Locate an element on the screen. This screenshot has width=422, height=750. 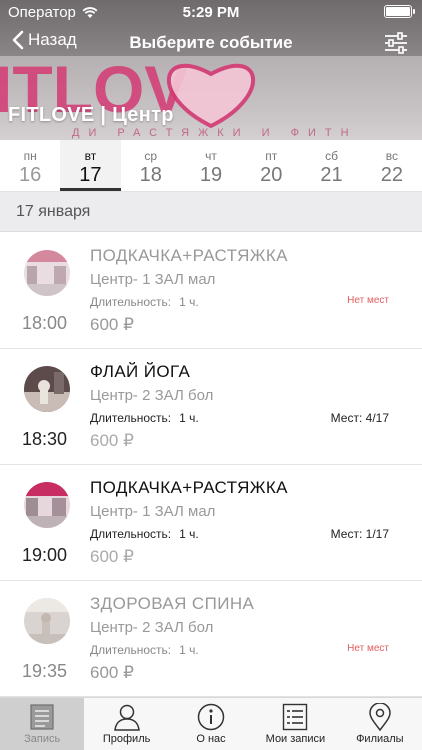
day-of-week: пн is located at coordinates (30, 156).